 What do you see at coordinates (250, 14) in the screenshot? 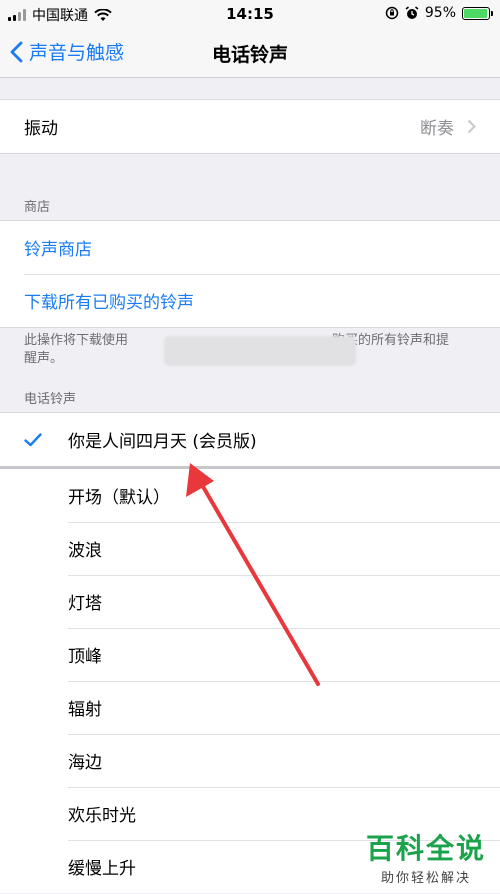
I see `status-bar: 中国联通 14:15 95%` at bounding box center [250, 14].